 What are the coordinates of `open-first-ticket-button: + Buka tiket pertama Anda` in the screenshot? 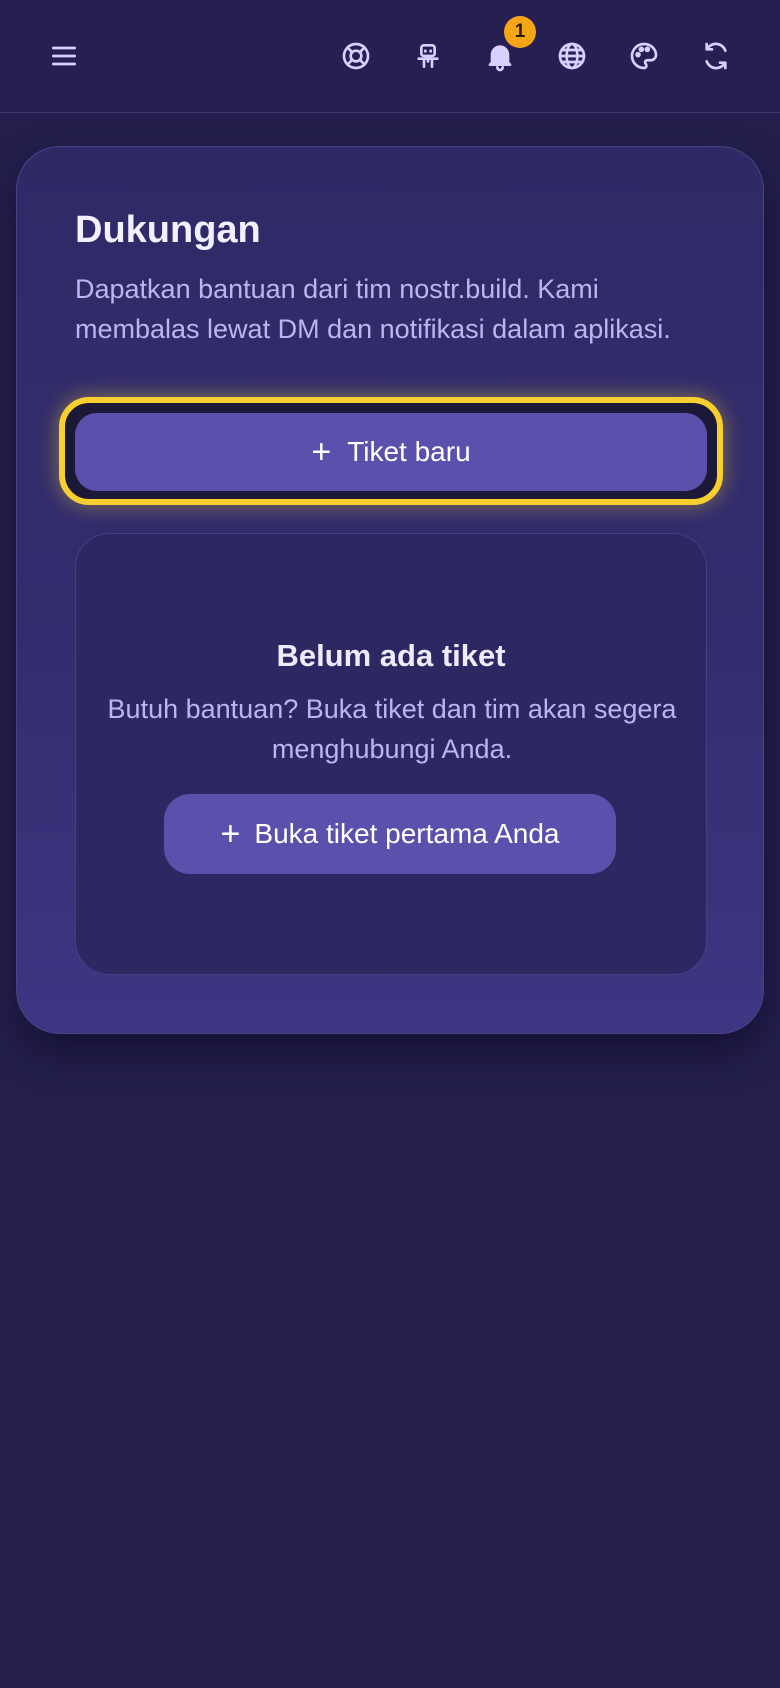 It's located at (390, 834).